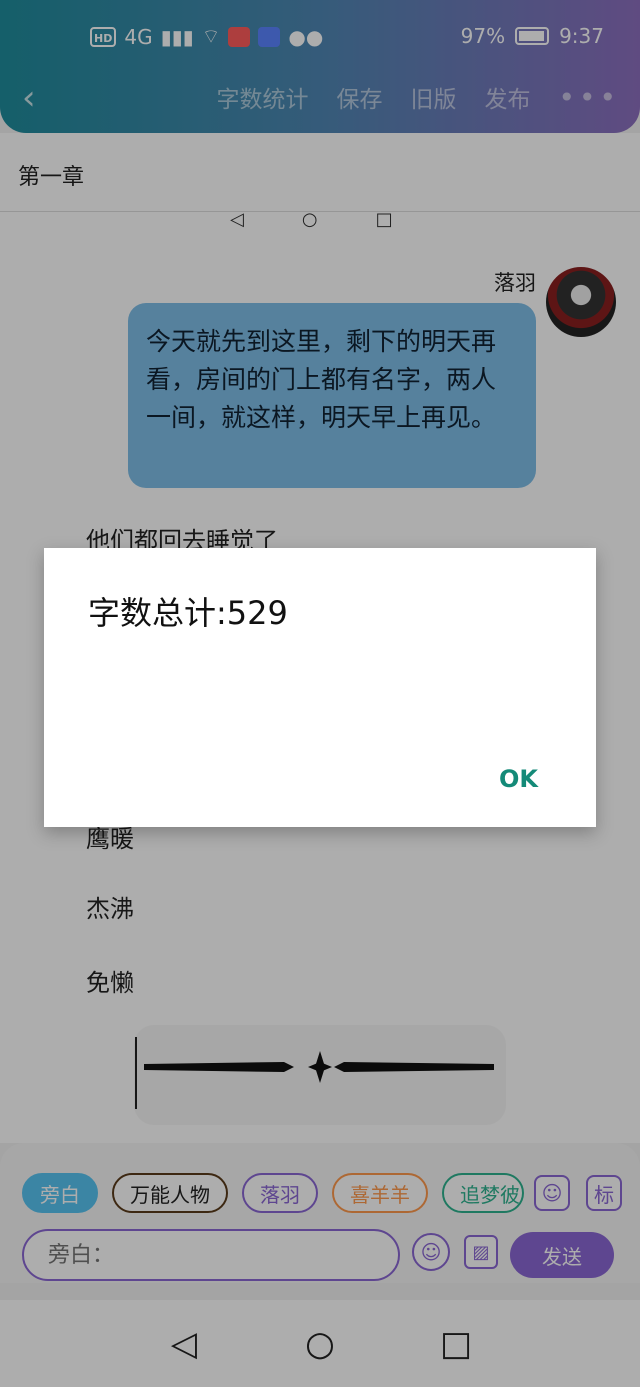  What do you see at coordinates (188, 613) in the screenshot?
I see `word-count-message: 字数总计:529` at bounding box center [188, 613].